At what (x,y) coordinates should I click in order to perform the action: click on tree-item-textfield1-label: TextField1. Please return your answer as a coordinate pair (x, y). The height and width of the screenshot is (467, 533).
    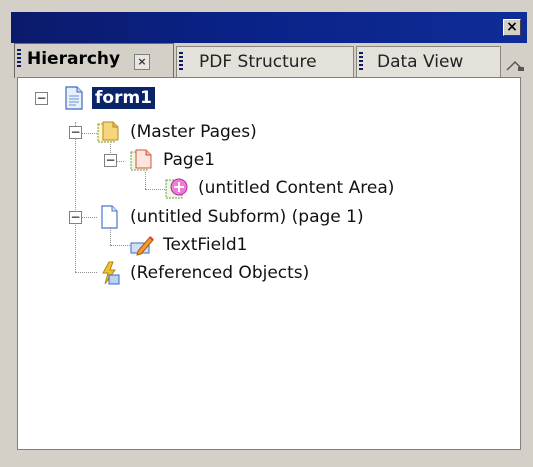
    Looking at the image, I should click on (205, 245).